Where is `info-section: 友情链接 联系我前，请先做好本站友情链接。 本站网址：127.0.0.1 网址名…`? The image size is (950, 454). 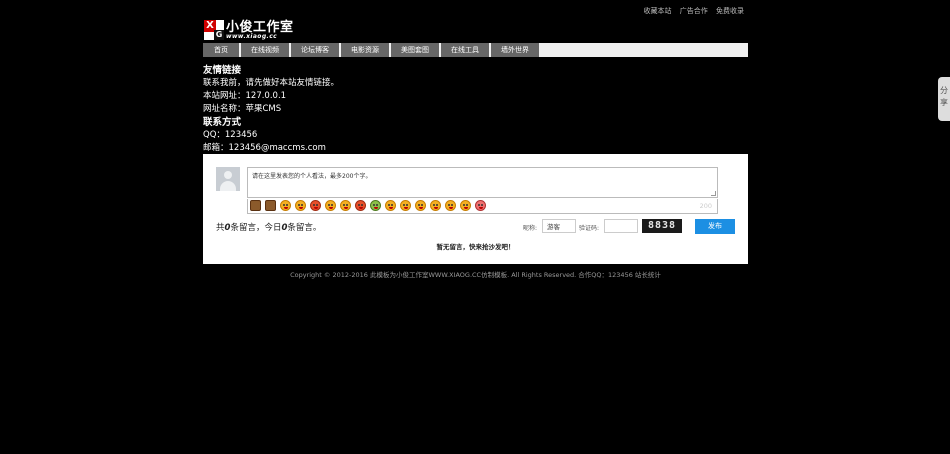
info-section: 友情链接 联系我前，请先做好本站友情链接。 本站网址：127.0.0.1 网址名… is located at coordinates (271, 109).